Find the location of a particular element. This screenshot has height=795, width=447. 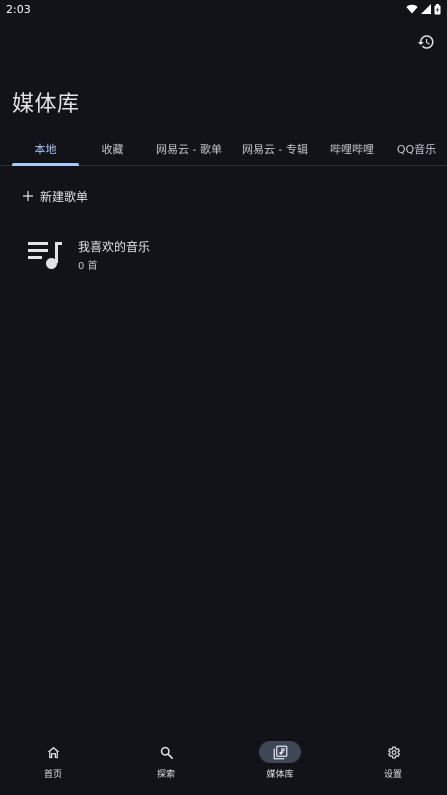

history-button is located at coordinates (426, 42).